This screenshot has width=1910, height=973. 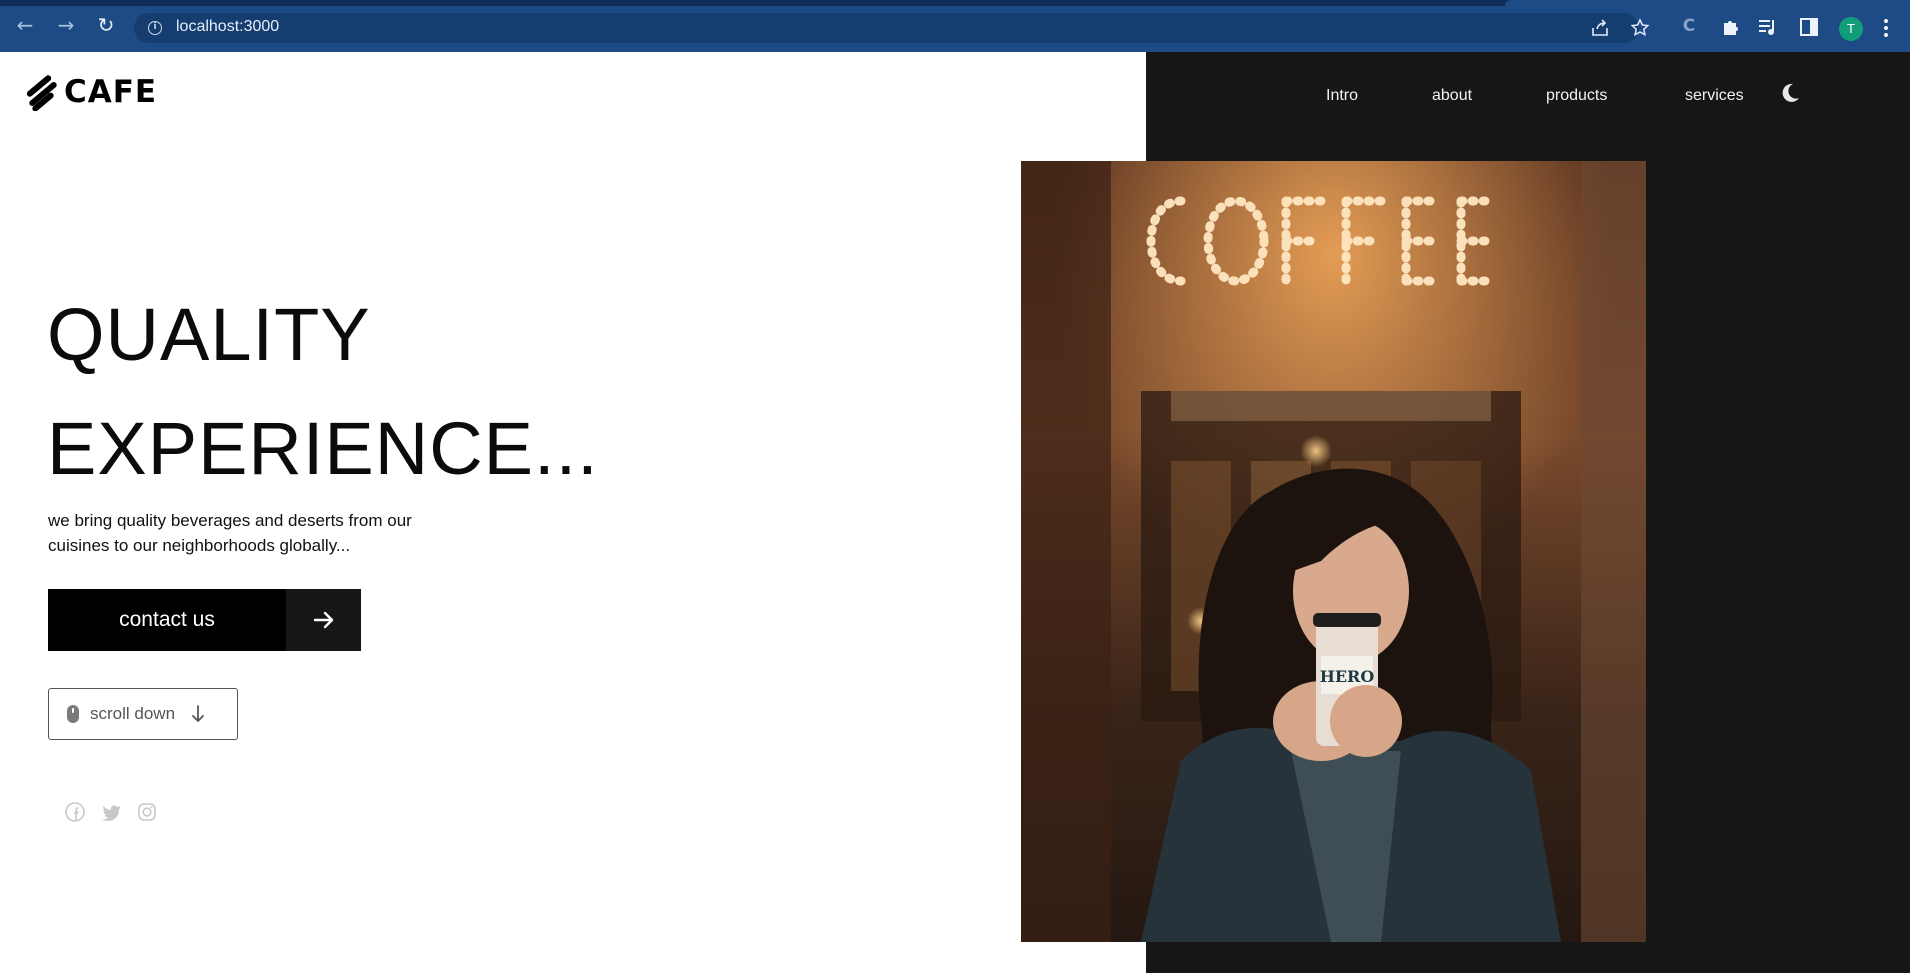 What do you see at coordinates (1689, 26) in the screenshot?
I see `extension-c-icon: C` at bounding box center [1689, 26].